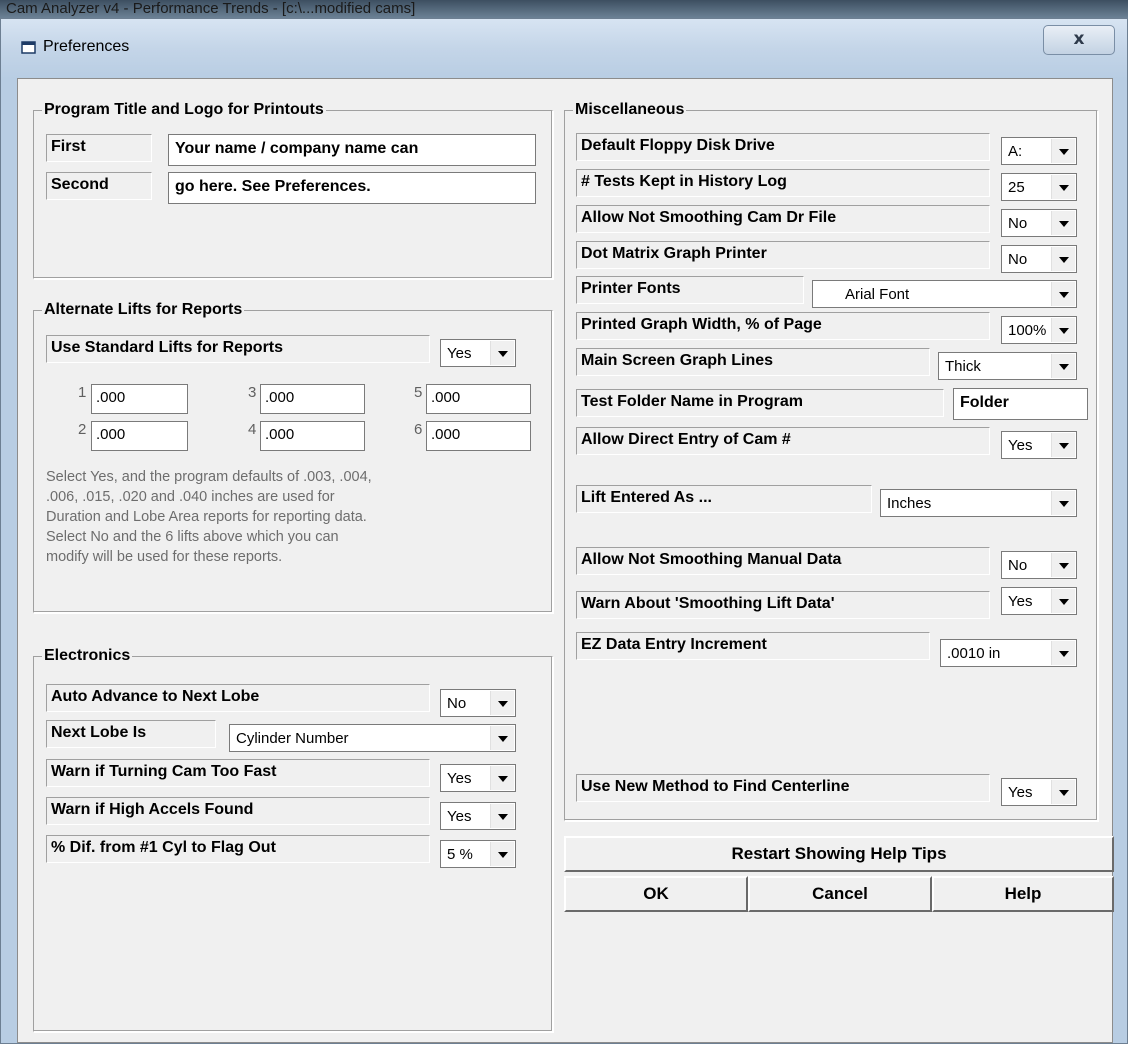  What do you see at coordinates (1020, 792) in the screenshot?
I see `centerline-value: Yes` at bounding box center [1020, 792].